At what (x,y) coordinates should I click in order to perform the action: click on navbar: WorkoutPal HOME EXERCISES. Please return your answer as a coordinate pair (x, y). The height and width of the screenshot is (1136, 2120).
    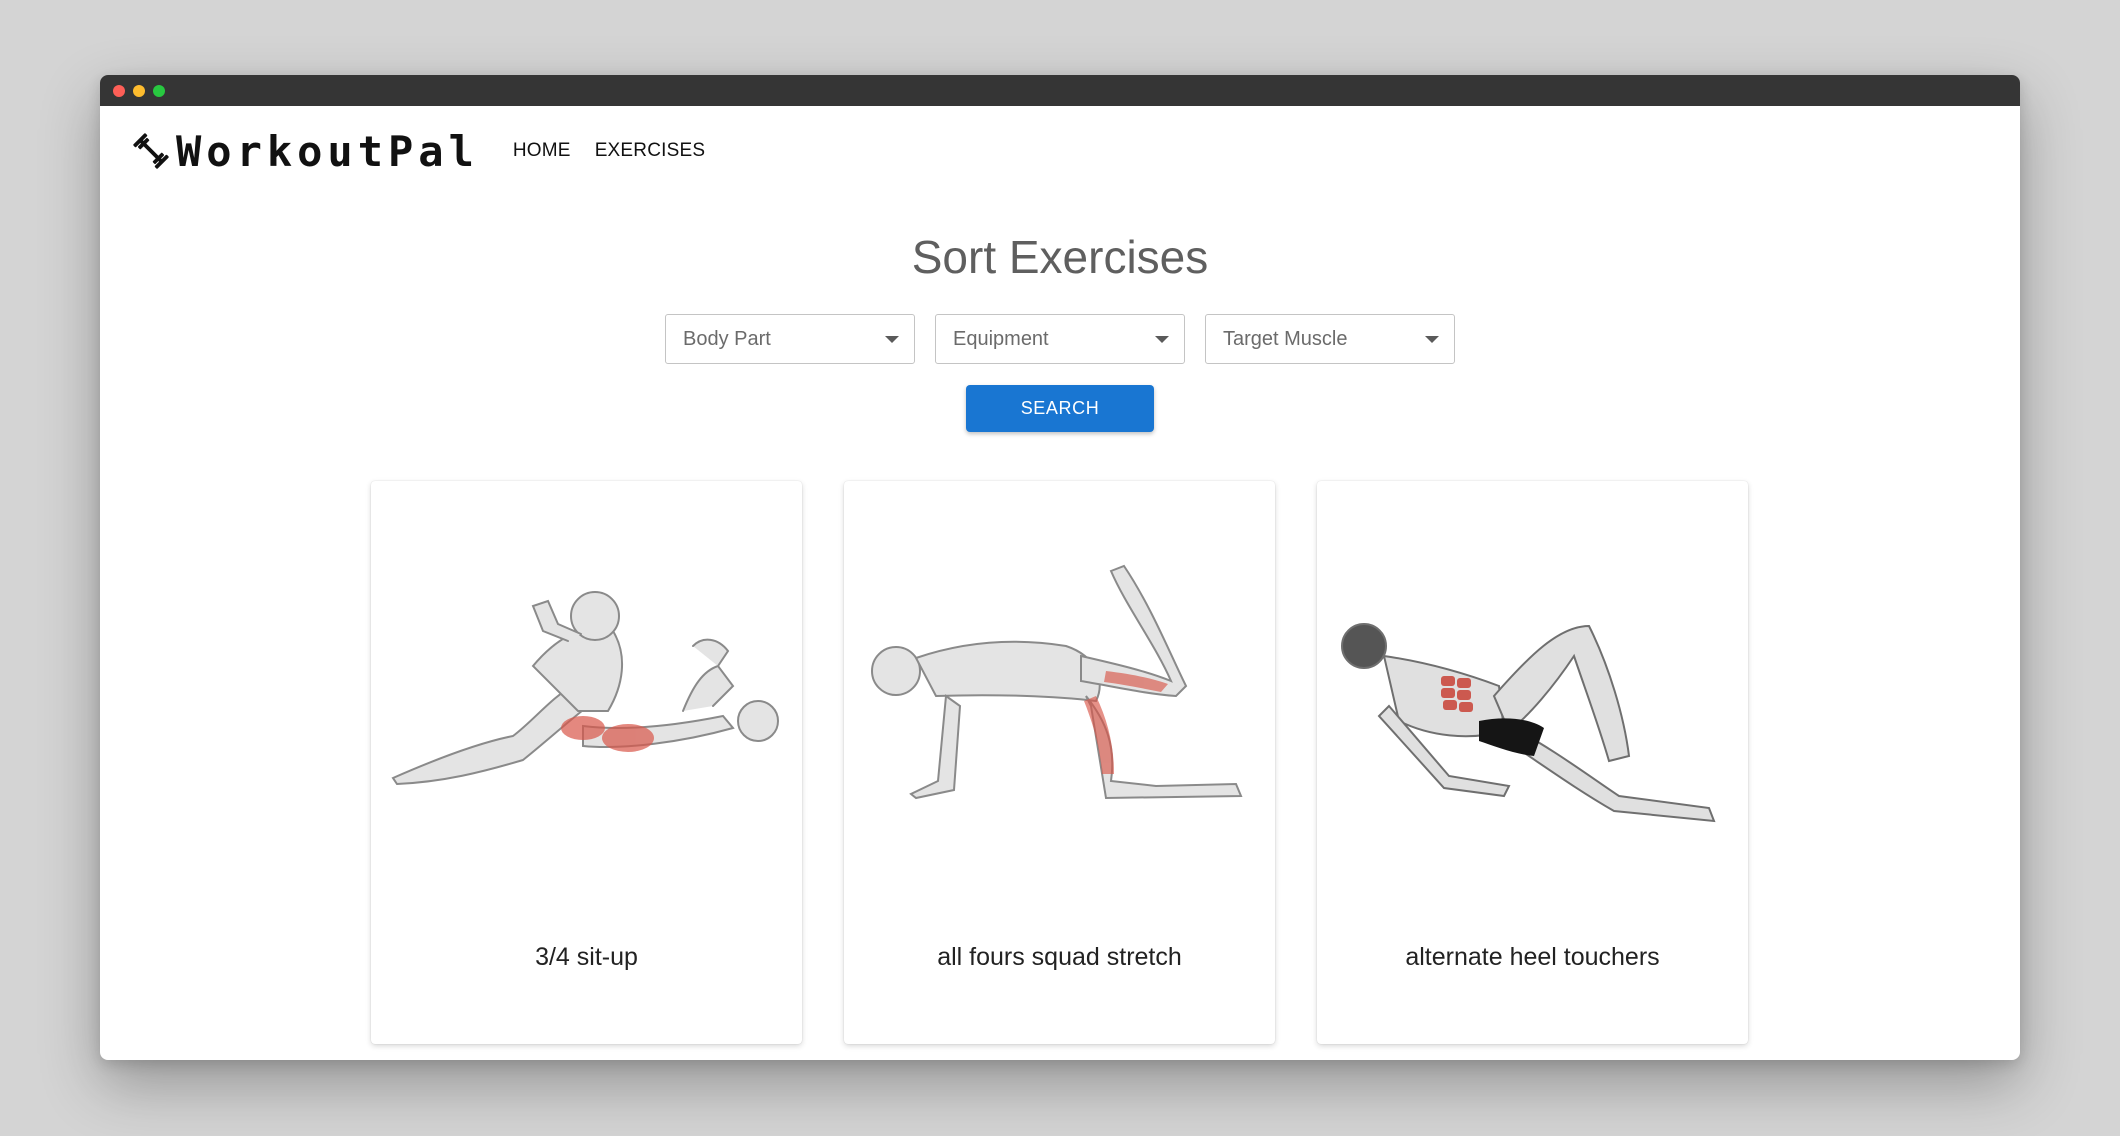
    Looking at the image, I should click on (1060, 151).